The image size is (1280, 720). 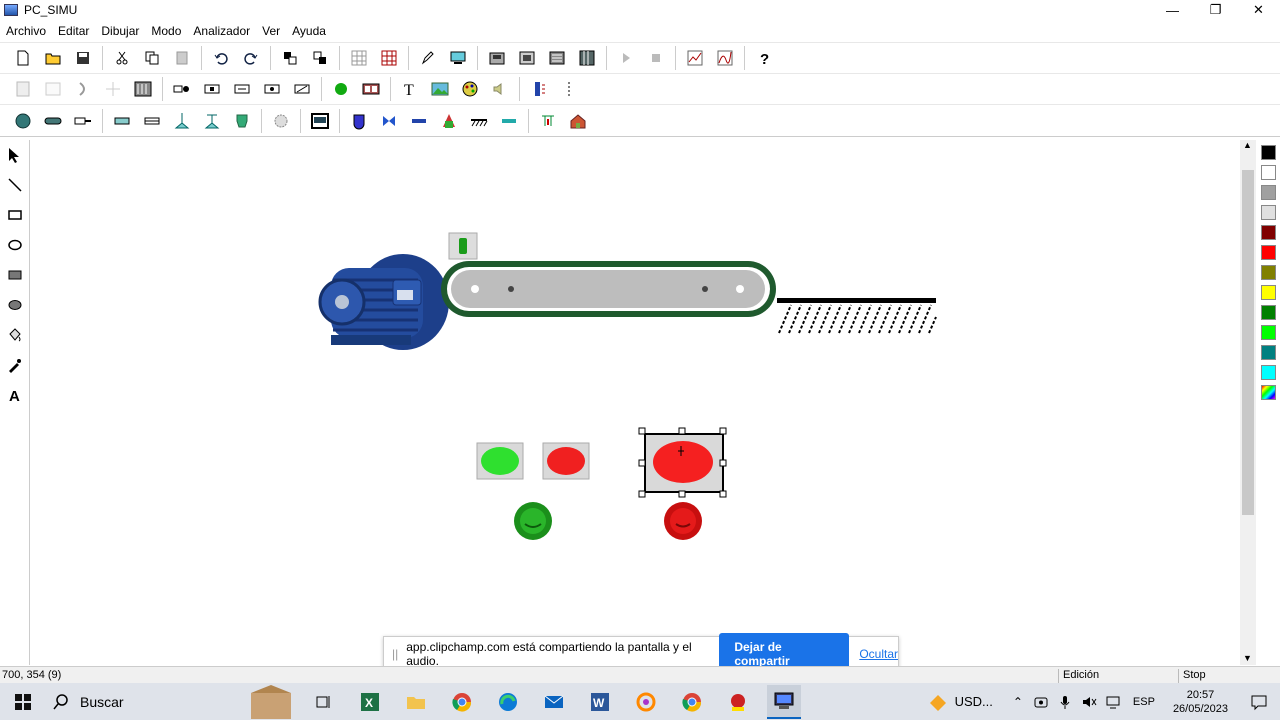 What do you see at coordinates (683, 521) in the screenshot?
I see `red-pilot-lamp` at bounding box center [683, 521].